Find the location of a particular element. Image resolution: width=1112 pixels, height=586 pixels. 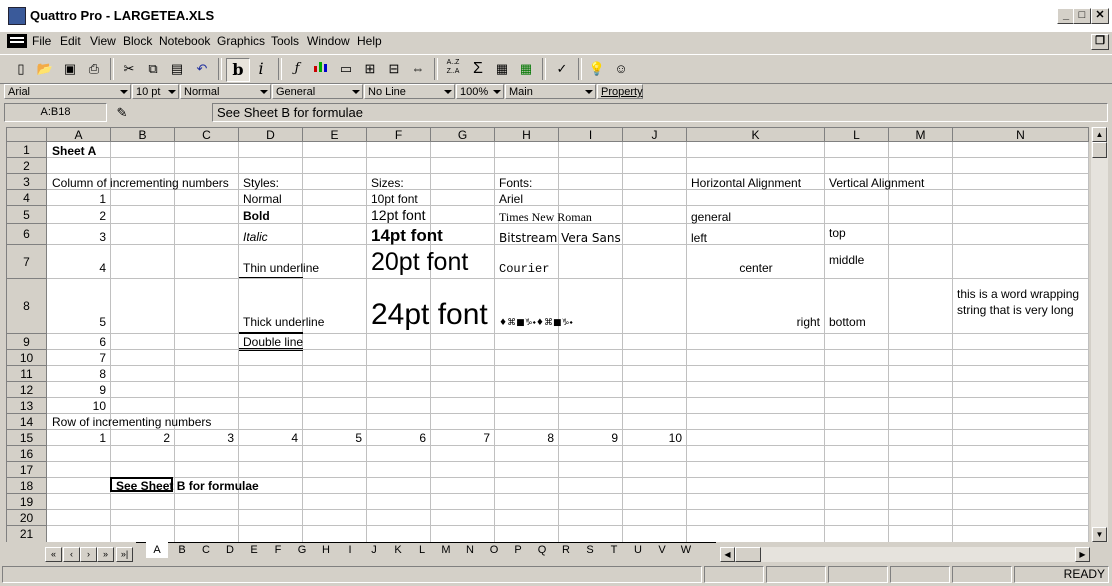

next-sheet-icon: › is located at coordinates (88, 554).